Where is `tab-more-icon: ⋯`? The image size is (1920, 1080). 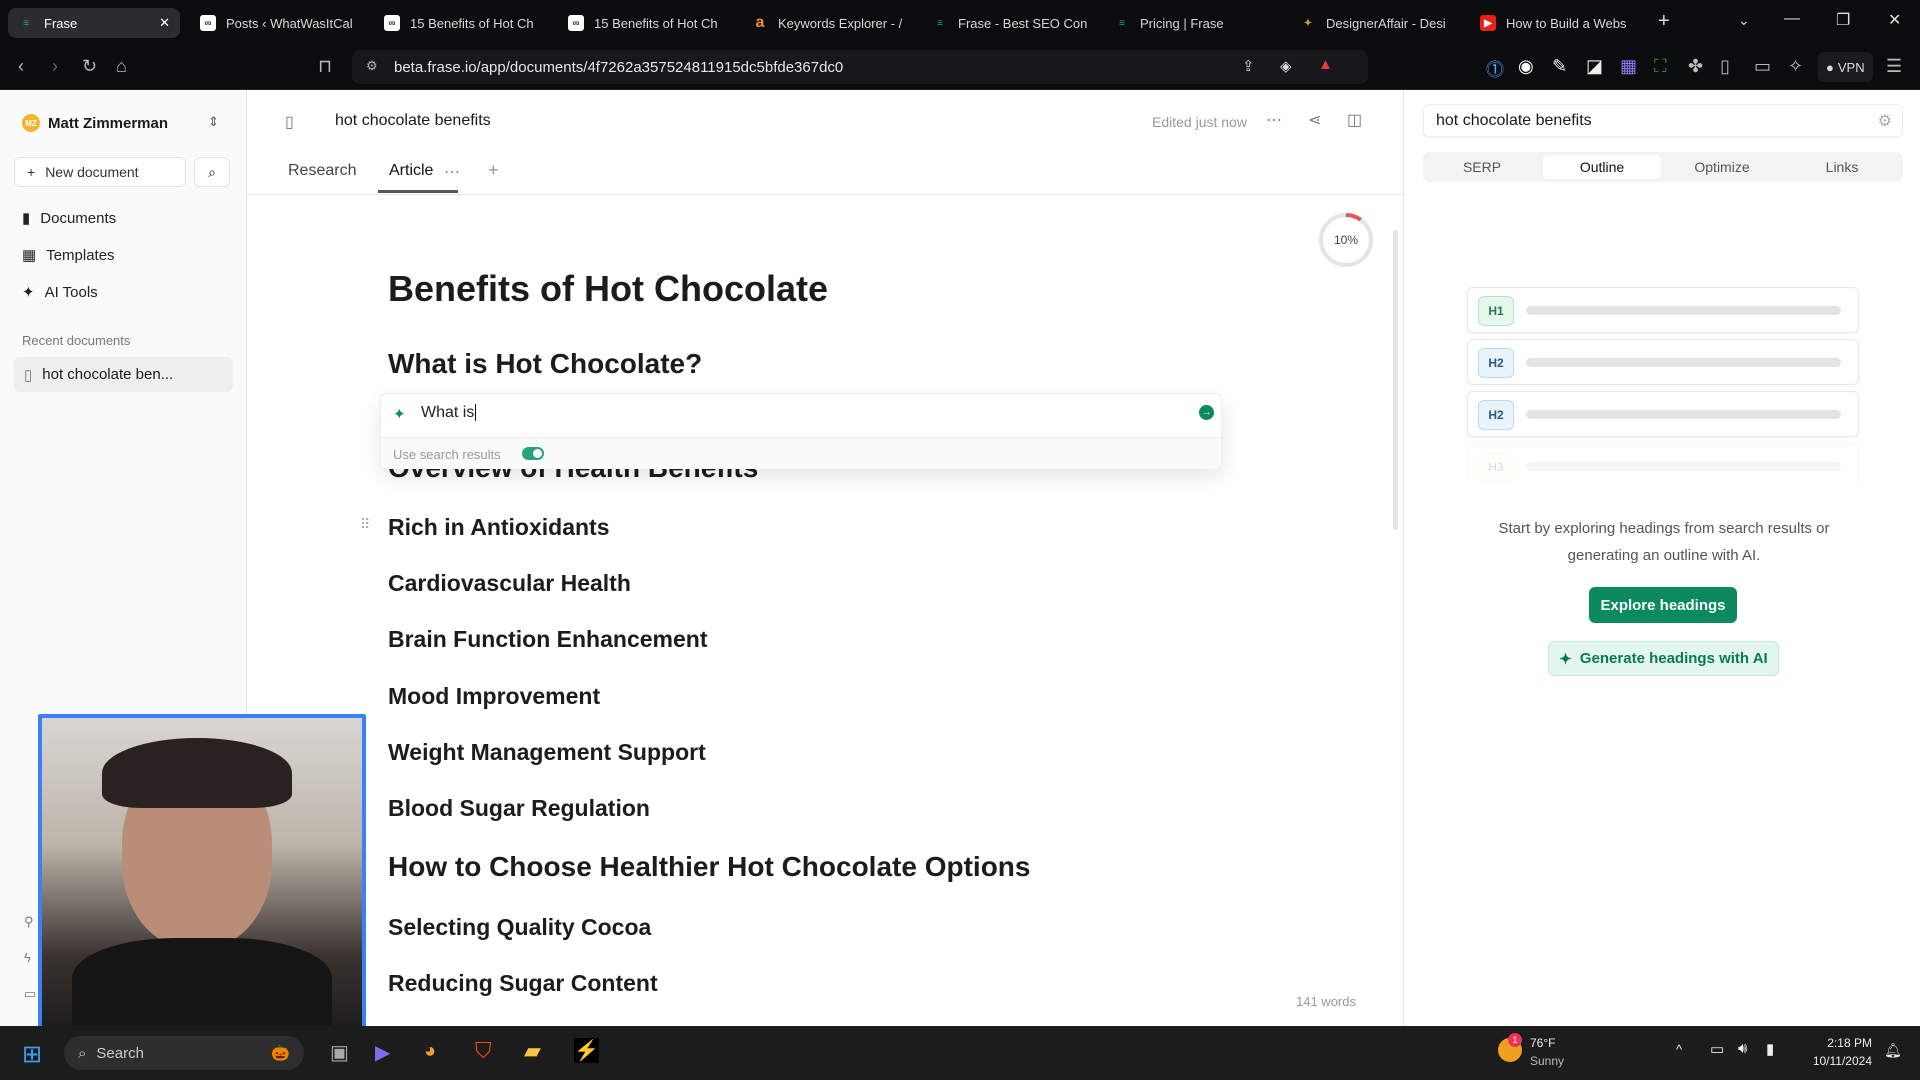
tab-more-icon: ⋯ is located at coordinates (452, 172).